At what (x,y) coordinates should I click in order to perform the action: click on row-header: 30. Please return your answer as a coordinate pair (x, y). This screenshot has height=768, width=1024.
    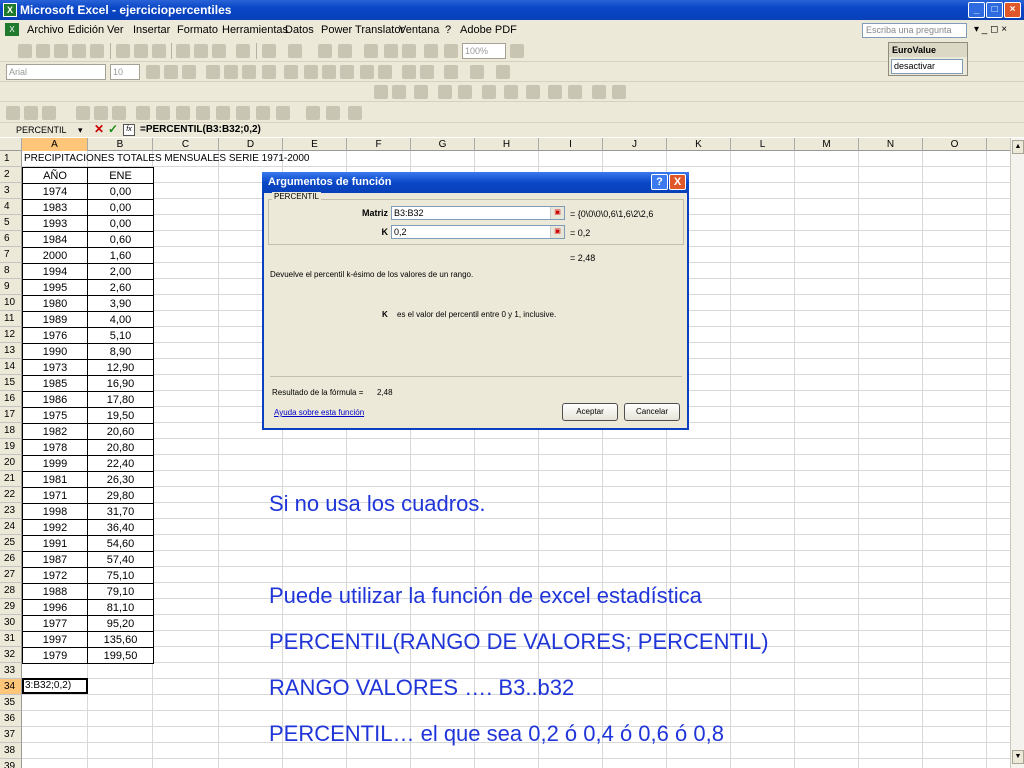
    Looking at the image, I should click on (11, 623).